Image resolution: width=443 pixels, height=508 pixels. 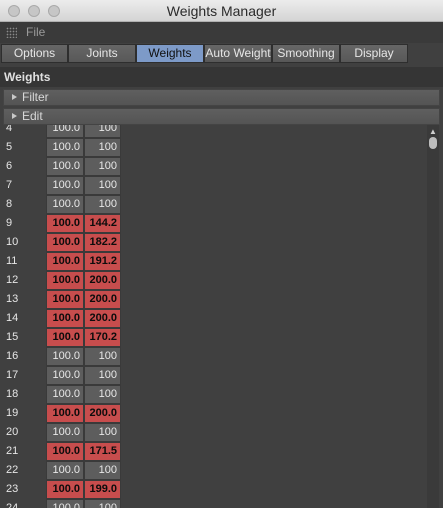 I want to click on row-index: 4, so click(x=9, y=129).